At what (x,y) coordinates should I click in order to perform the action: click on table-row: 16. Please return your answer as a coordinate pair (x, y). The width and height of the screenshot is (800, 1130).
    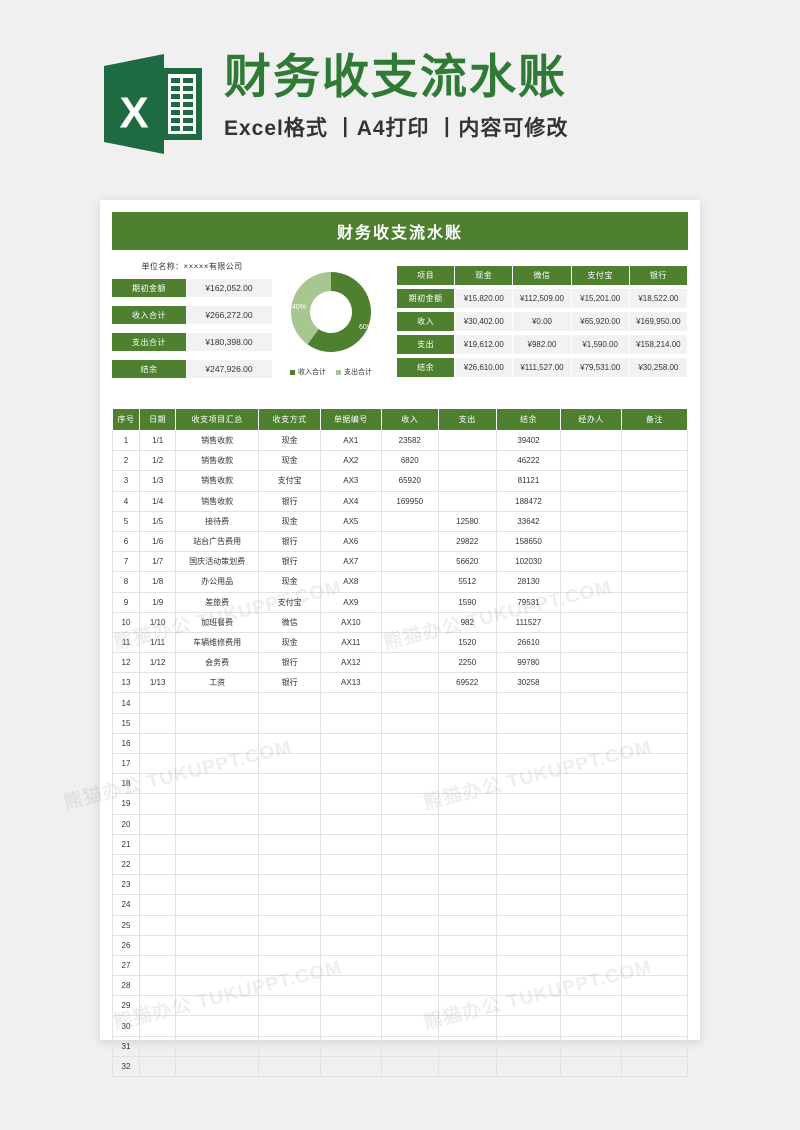
    Looking at the image, I should click on (400, 743).